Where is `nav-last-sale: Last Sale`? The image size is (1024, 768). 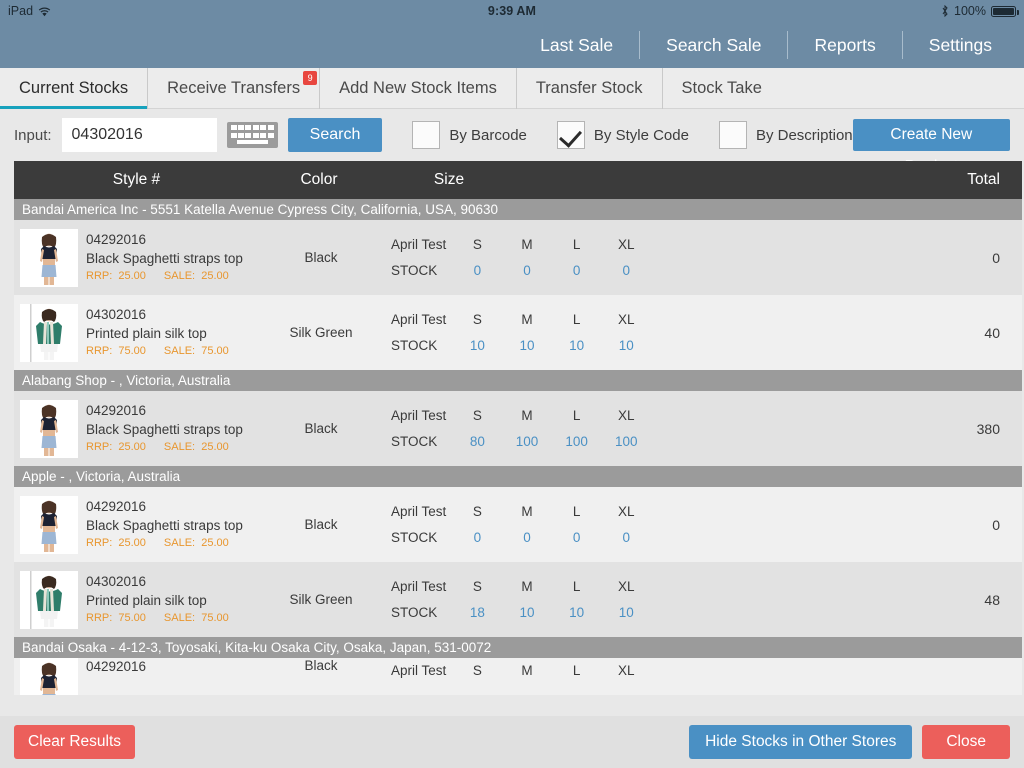
nav-last-sale: Last Sale is located at coordinates (577, 45).